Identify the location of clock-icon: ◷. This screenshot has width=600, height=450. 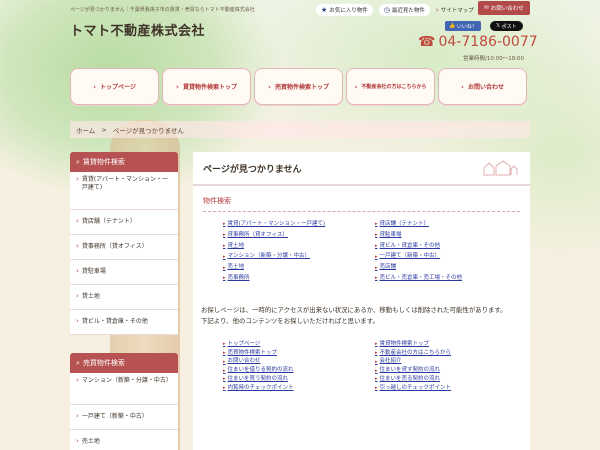
(386, 10).